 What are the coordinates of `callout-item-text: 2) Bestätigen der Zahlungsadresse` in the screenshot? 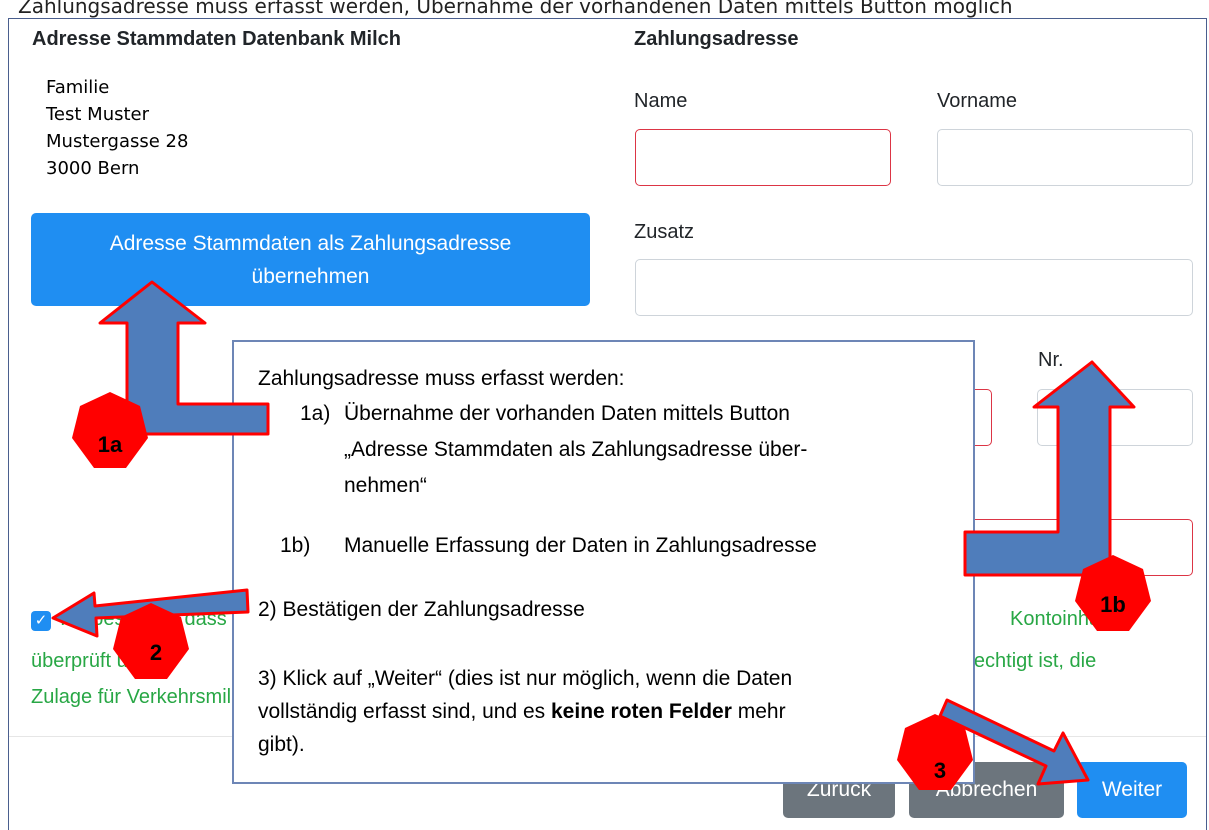 It's located at (421, 609).